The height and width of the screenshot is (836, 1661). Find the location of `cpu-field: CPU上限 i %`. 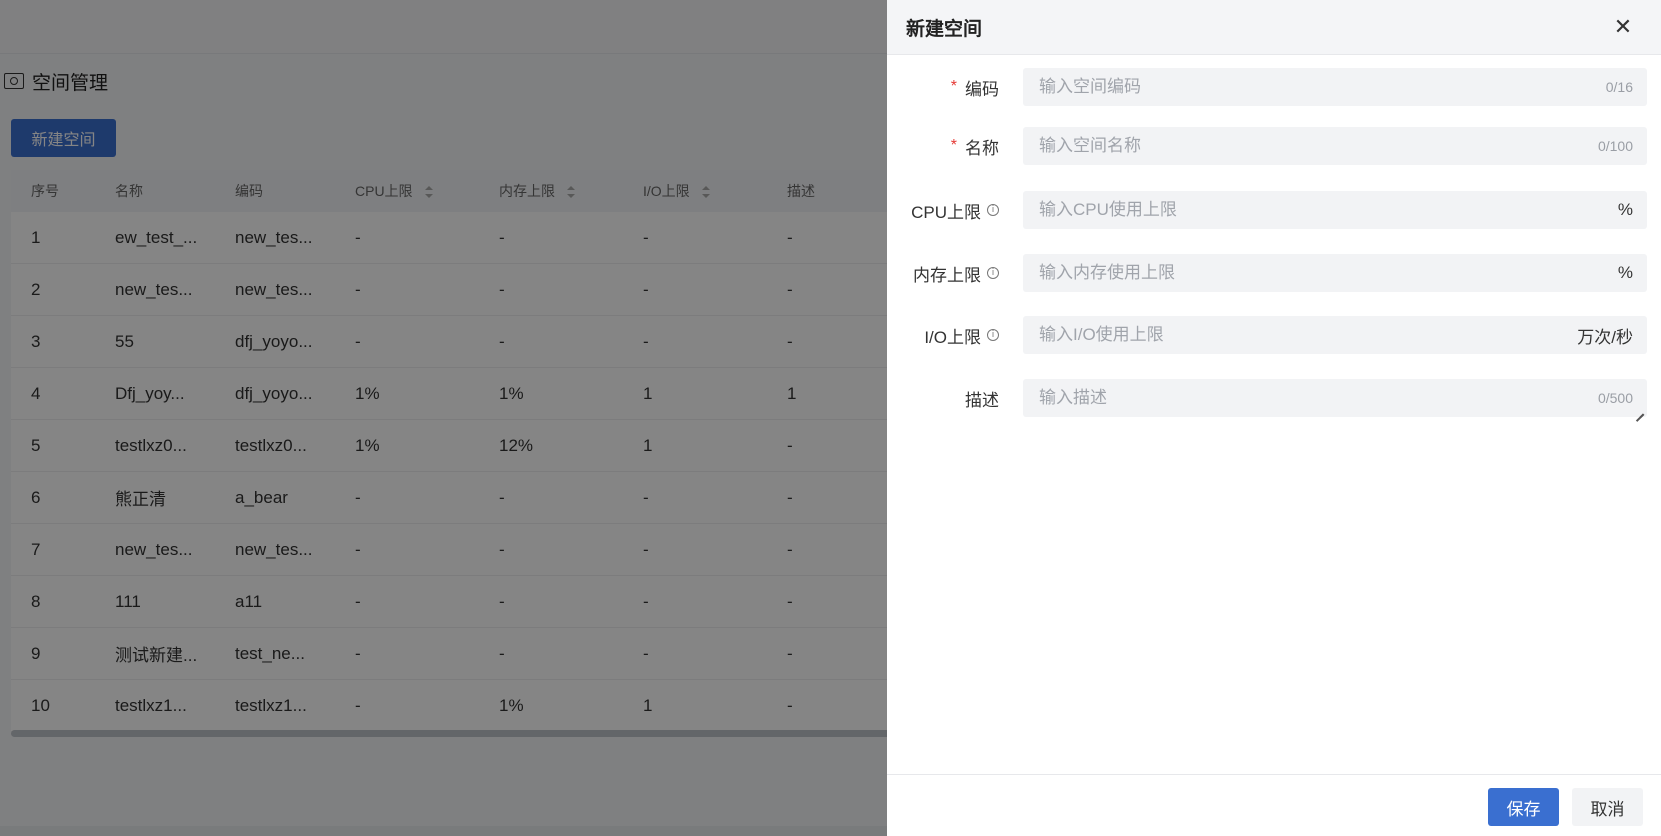

cpu-field: CPU上限 i % is located at coordinates (1274, 210).